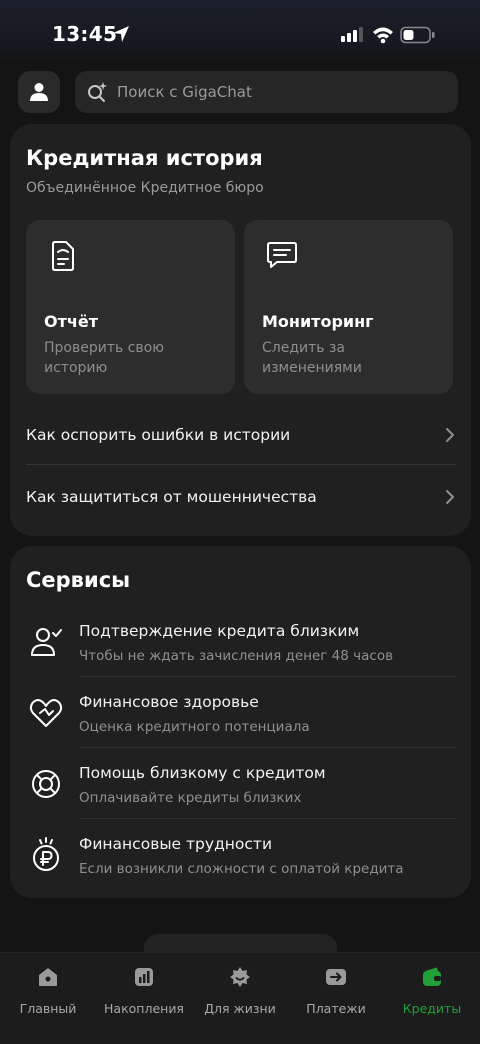 Image resolution: width=480 pixels, height=1044 pixels. Describe the element at coordinates (352, 34) in the screenshot. I see `cellular-signal-icon` at that location.